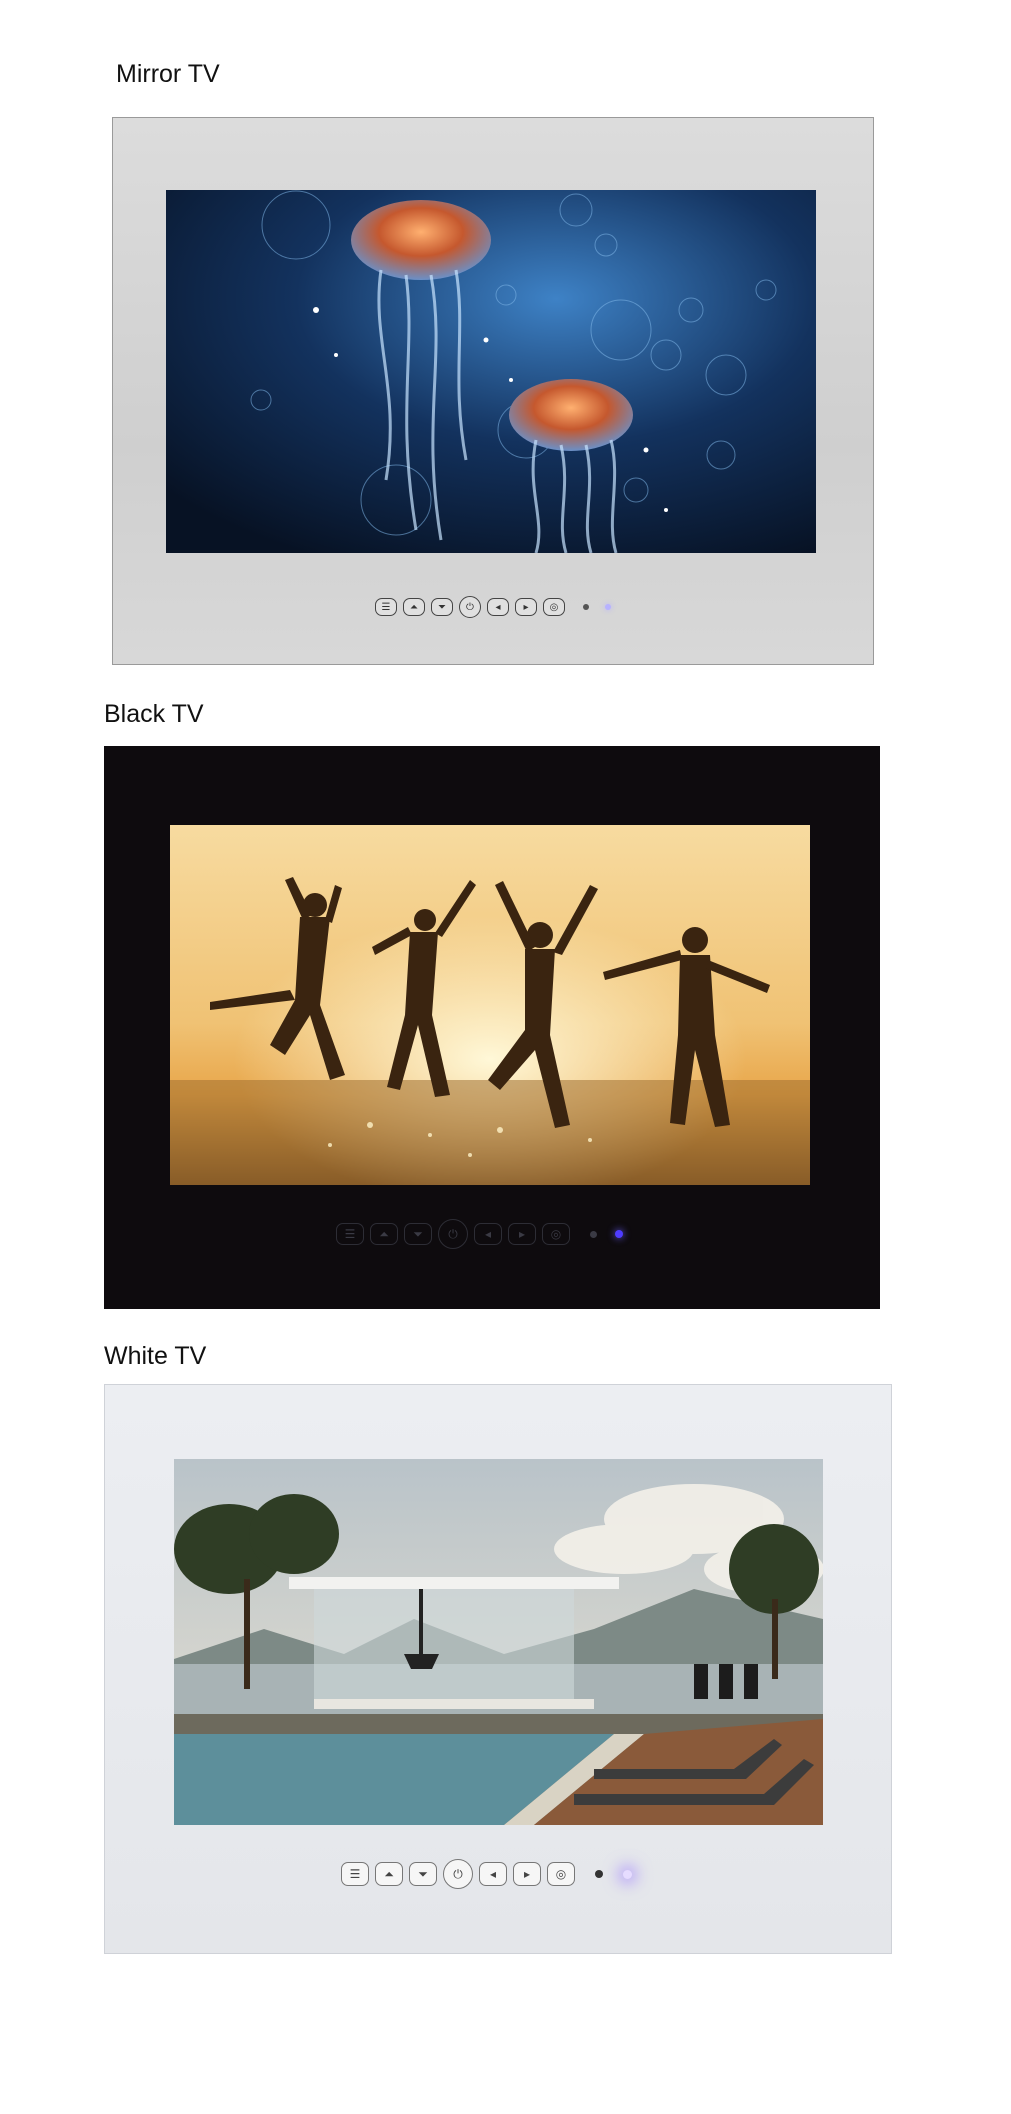 The image size is (1011, 2114). What do you see at coordinates (154, 714) in the screenshot?
I see `caption-black-tv: Black TV` at bounding box center [154, 714].